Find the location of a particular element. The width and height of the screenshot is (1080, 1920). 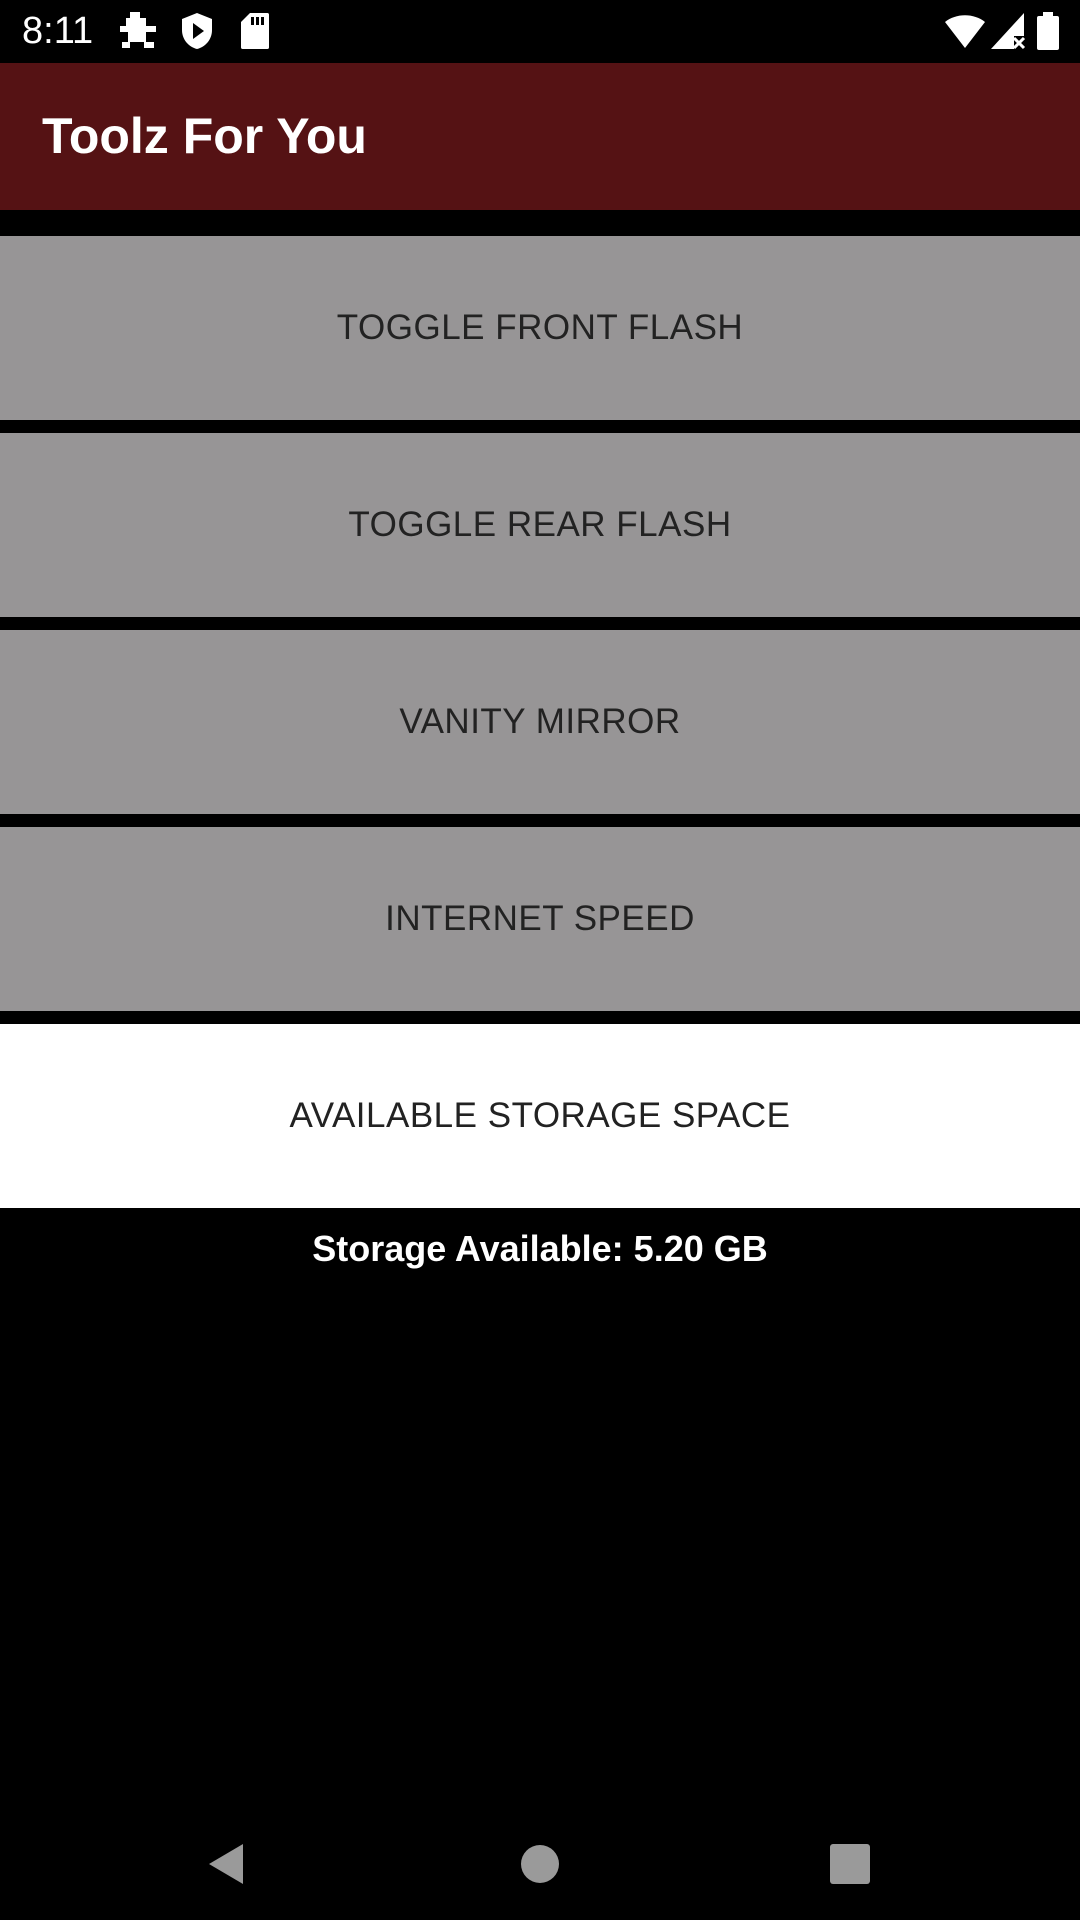

status-bar: 8:11 is located at coordinates (540, 31).